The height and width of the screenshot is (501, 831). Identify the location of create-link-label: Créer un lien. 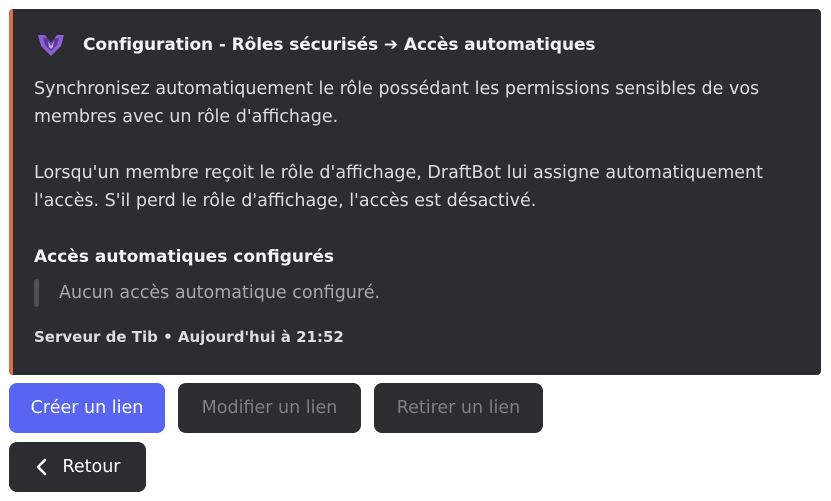
(87, 408).